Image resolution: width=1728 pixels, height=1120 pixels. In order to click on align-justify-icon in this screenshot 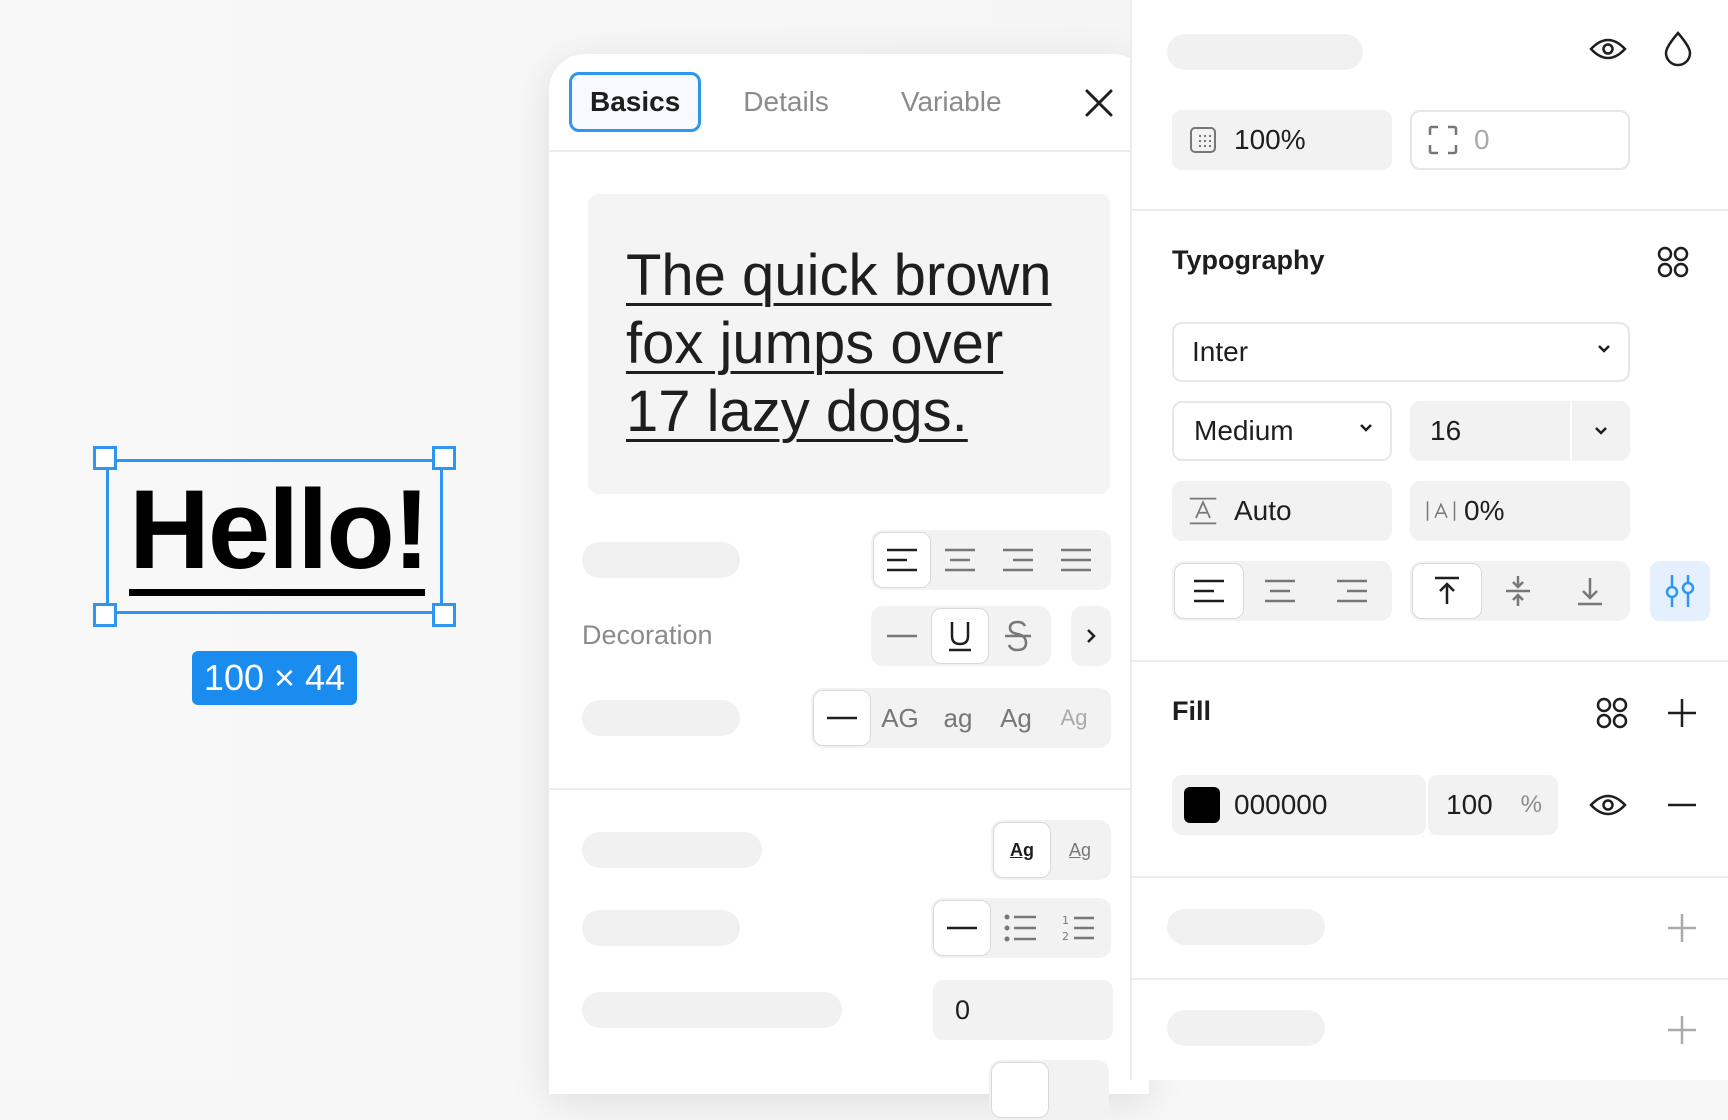, I will do `click(1076, 560)`.